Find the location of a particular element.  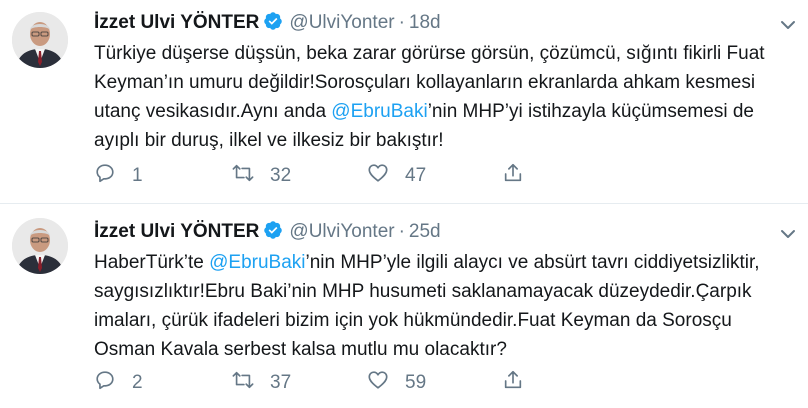

retweet-count: 32 is located at coordinates (281, 175).